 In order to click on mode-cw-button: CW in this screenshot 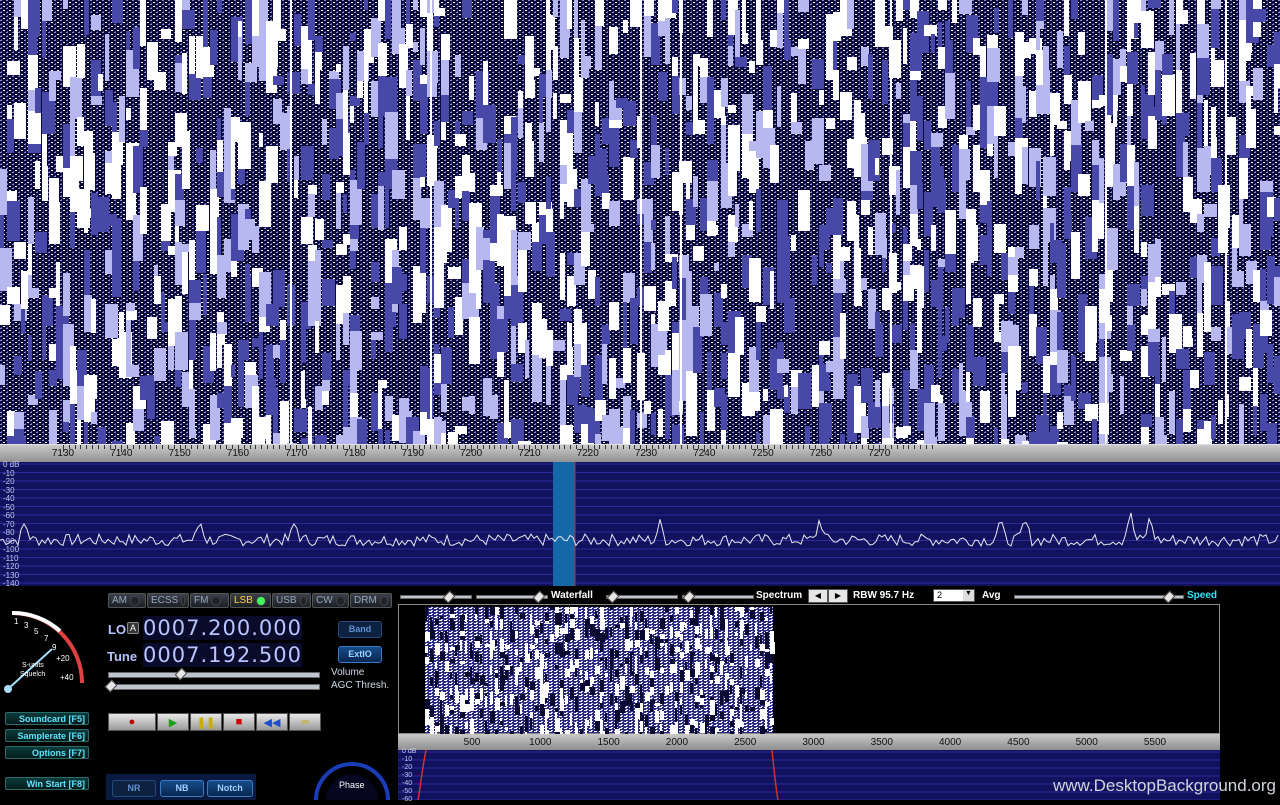, I will do `click(330, 600)`.